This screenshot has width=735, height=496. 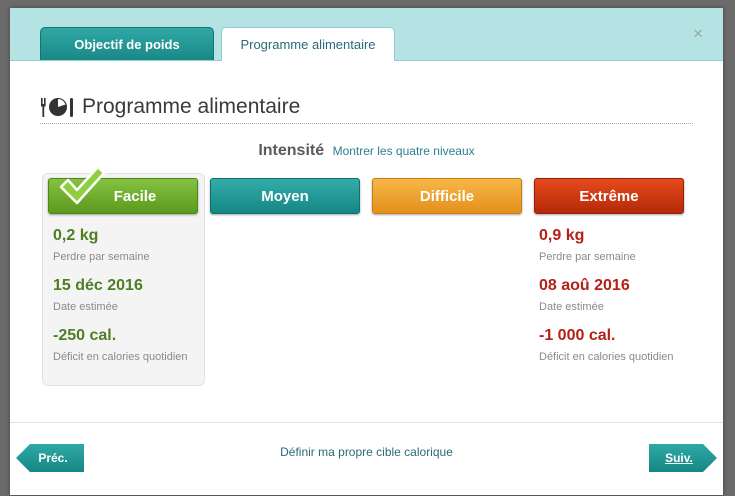 I want to click on custom-calorie-target-link: Définir ma propre cible calorique, so click(x=366, y=452).